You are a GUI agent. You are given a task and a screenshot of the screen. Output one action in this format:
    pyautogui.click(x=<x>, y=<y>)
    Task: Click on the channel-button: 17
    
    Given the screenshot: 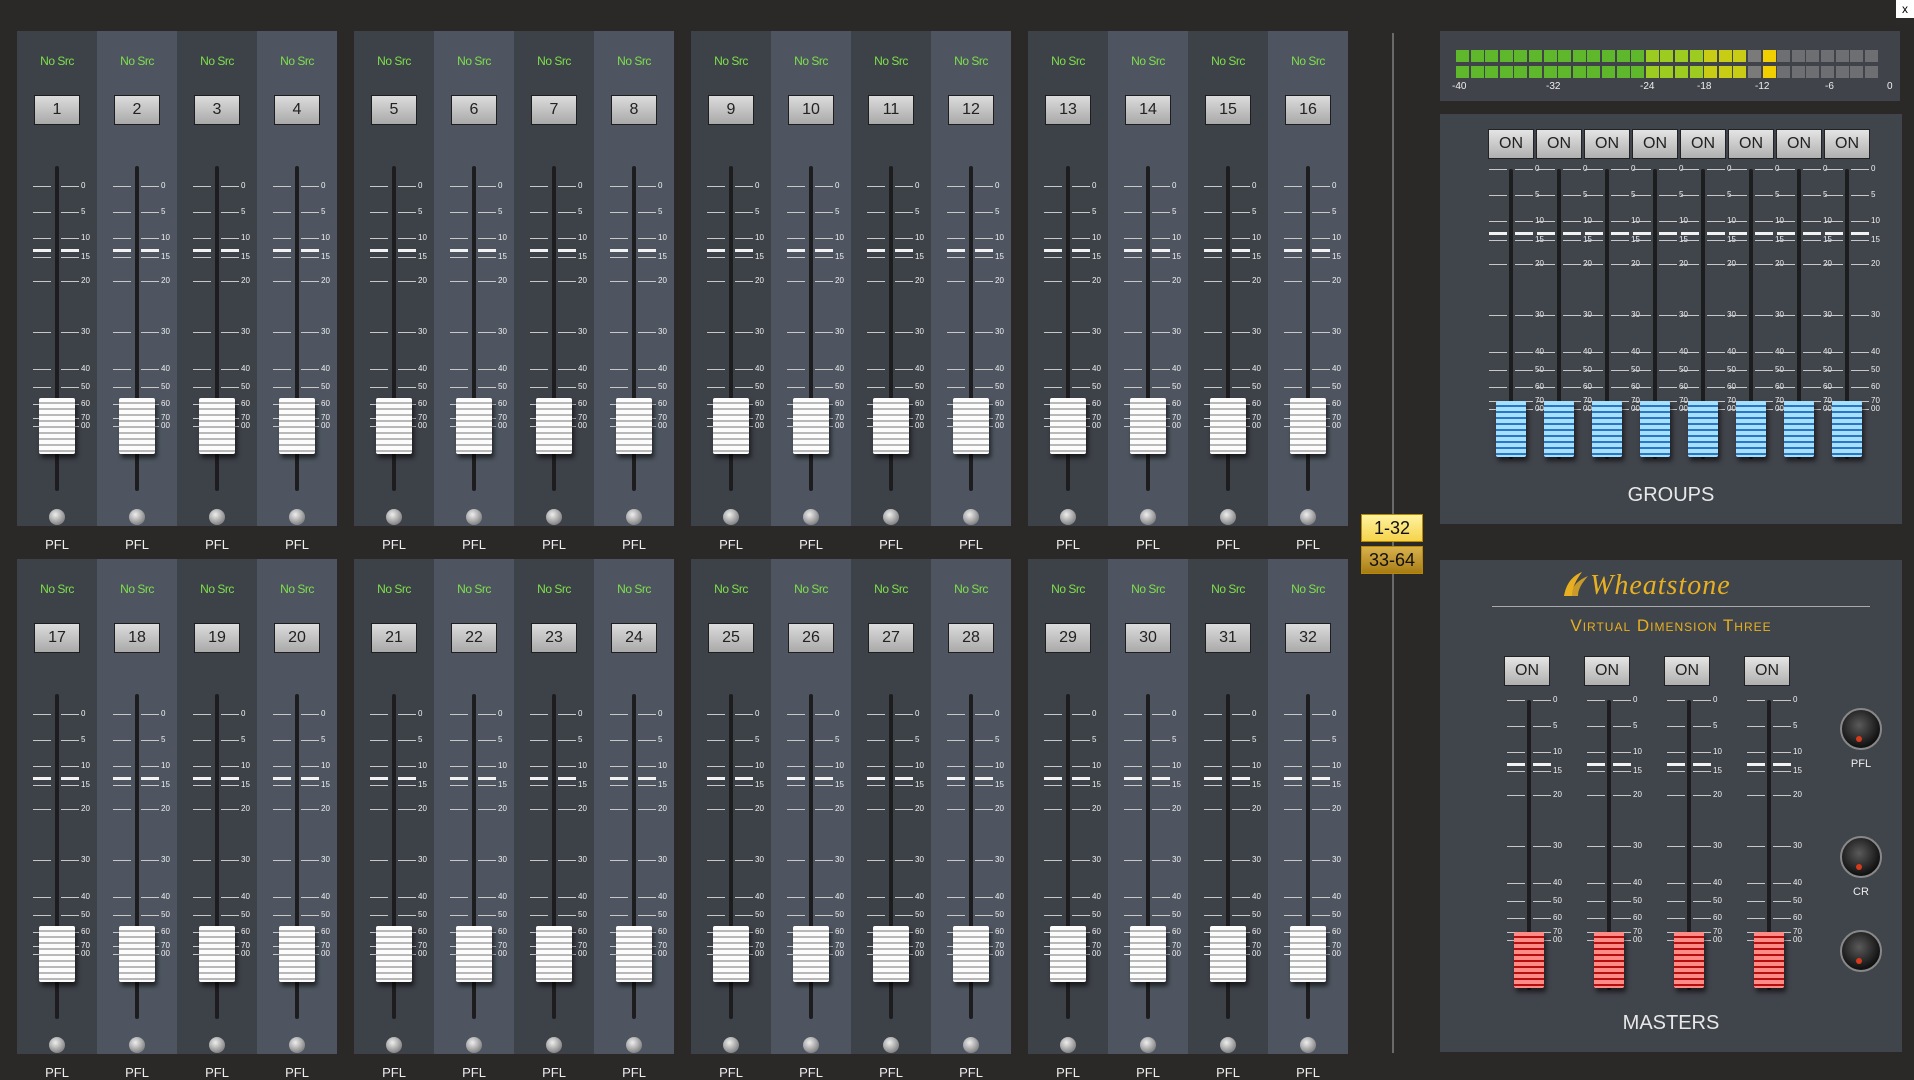 What is the action you would take?
    pyautogui.click(x=57, y=638)
    